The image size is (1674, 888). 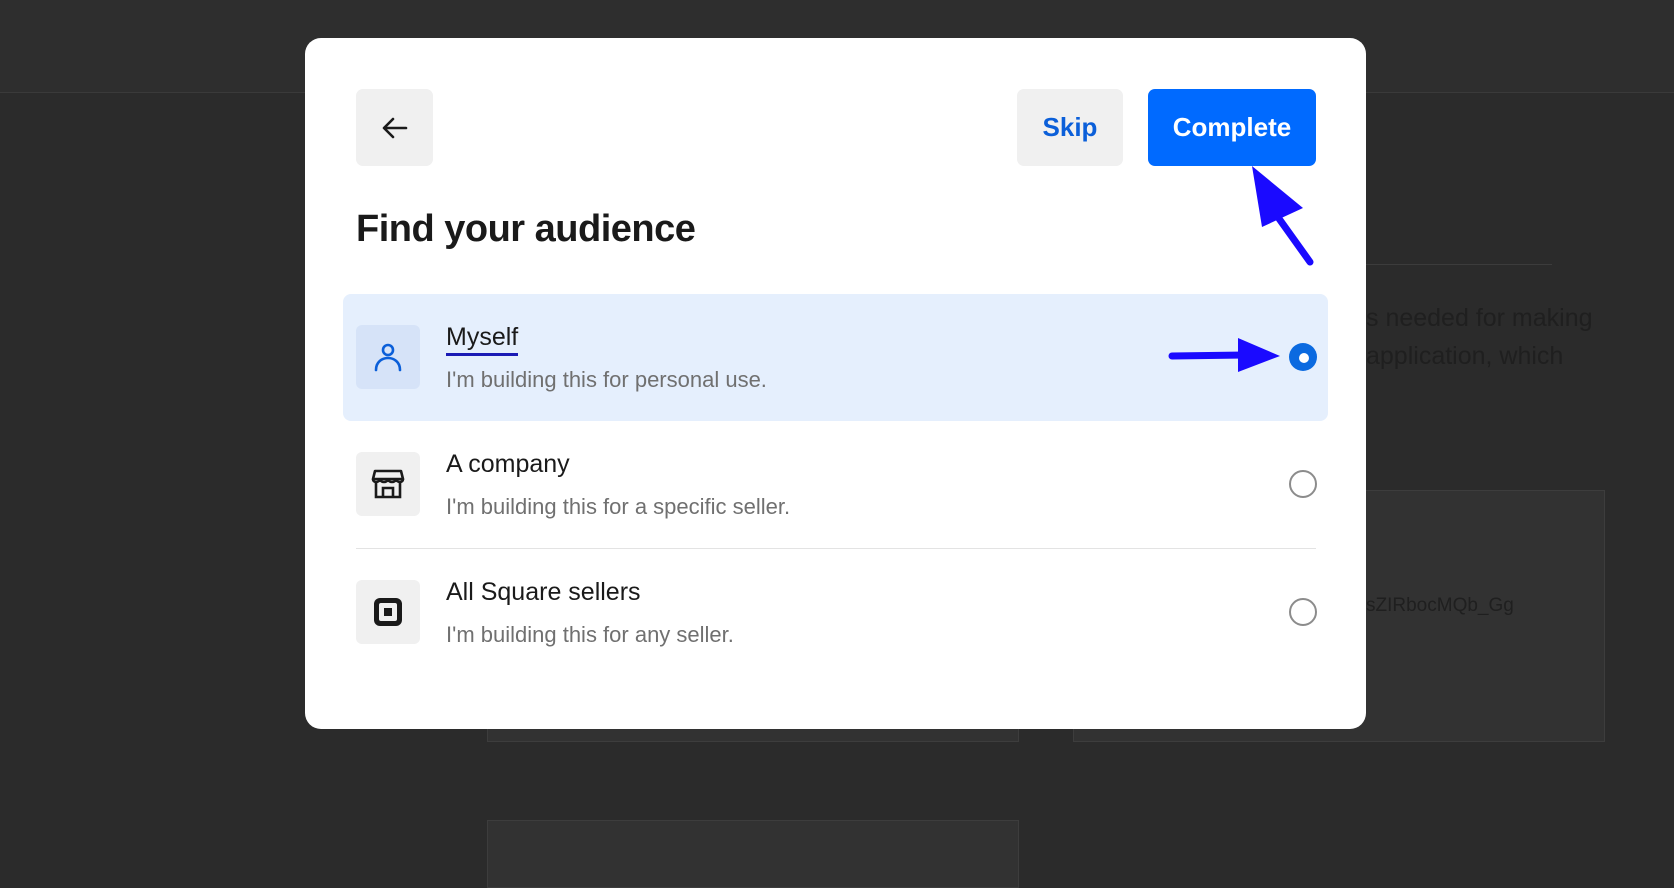 What do you see at coordinates (753, 854) in the screenshot?
I see `background-card-bottom` at bounding box center [753, 854].